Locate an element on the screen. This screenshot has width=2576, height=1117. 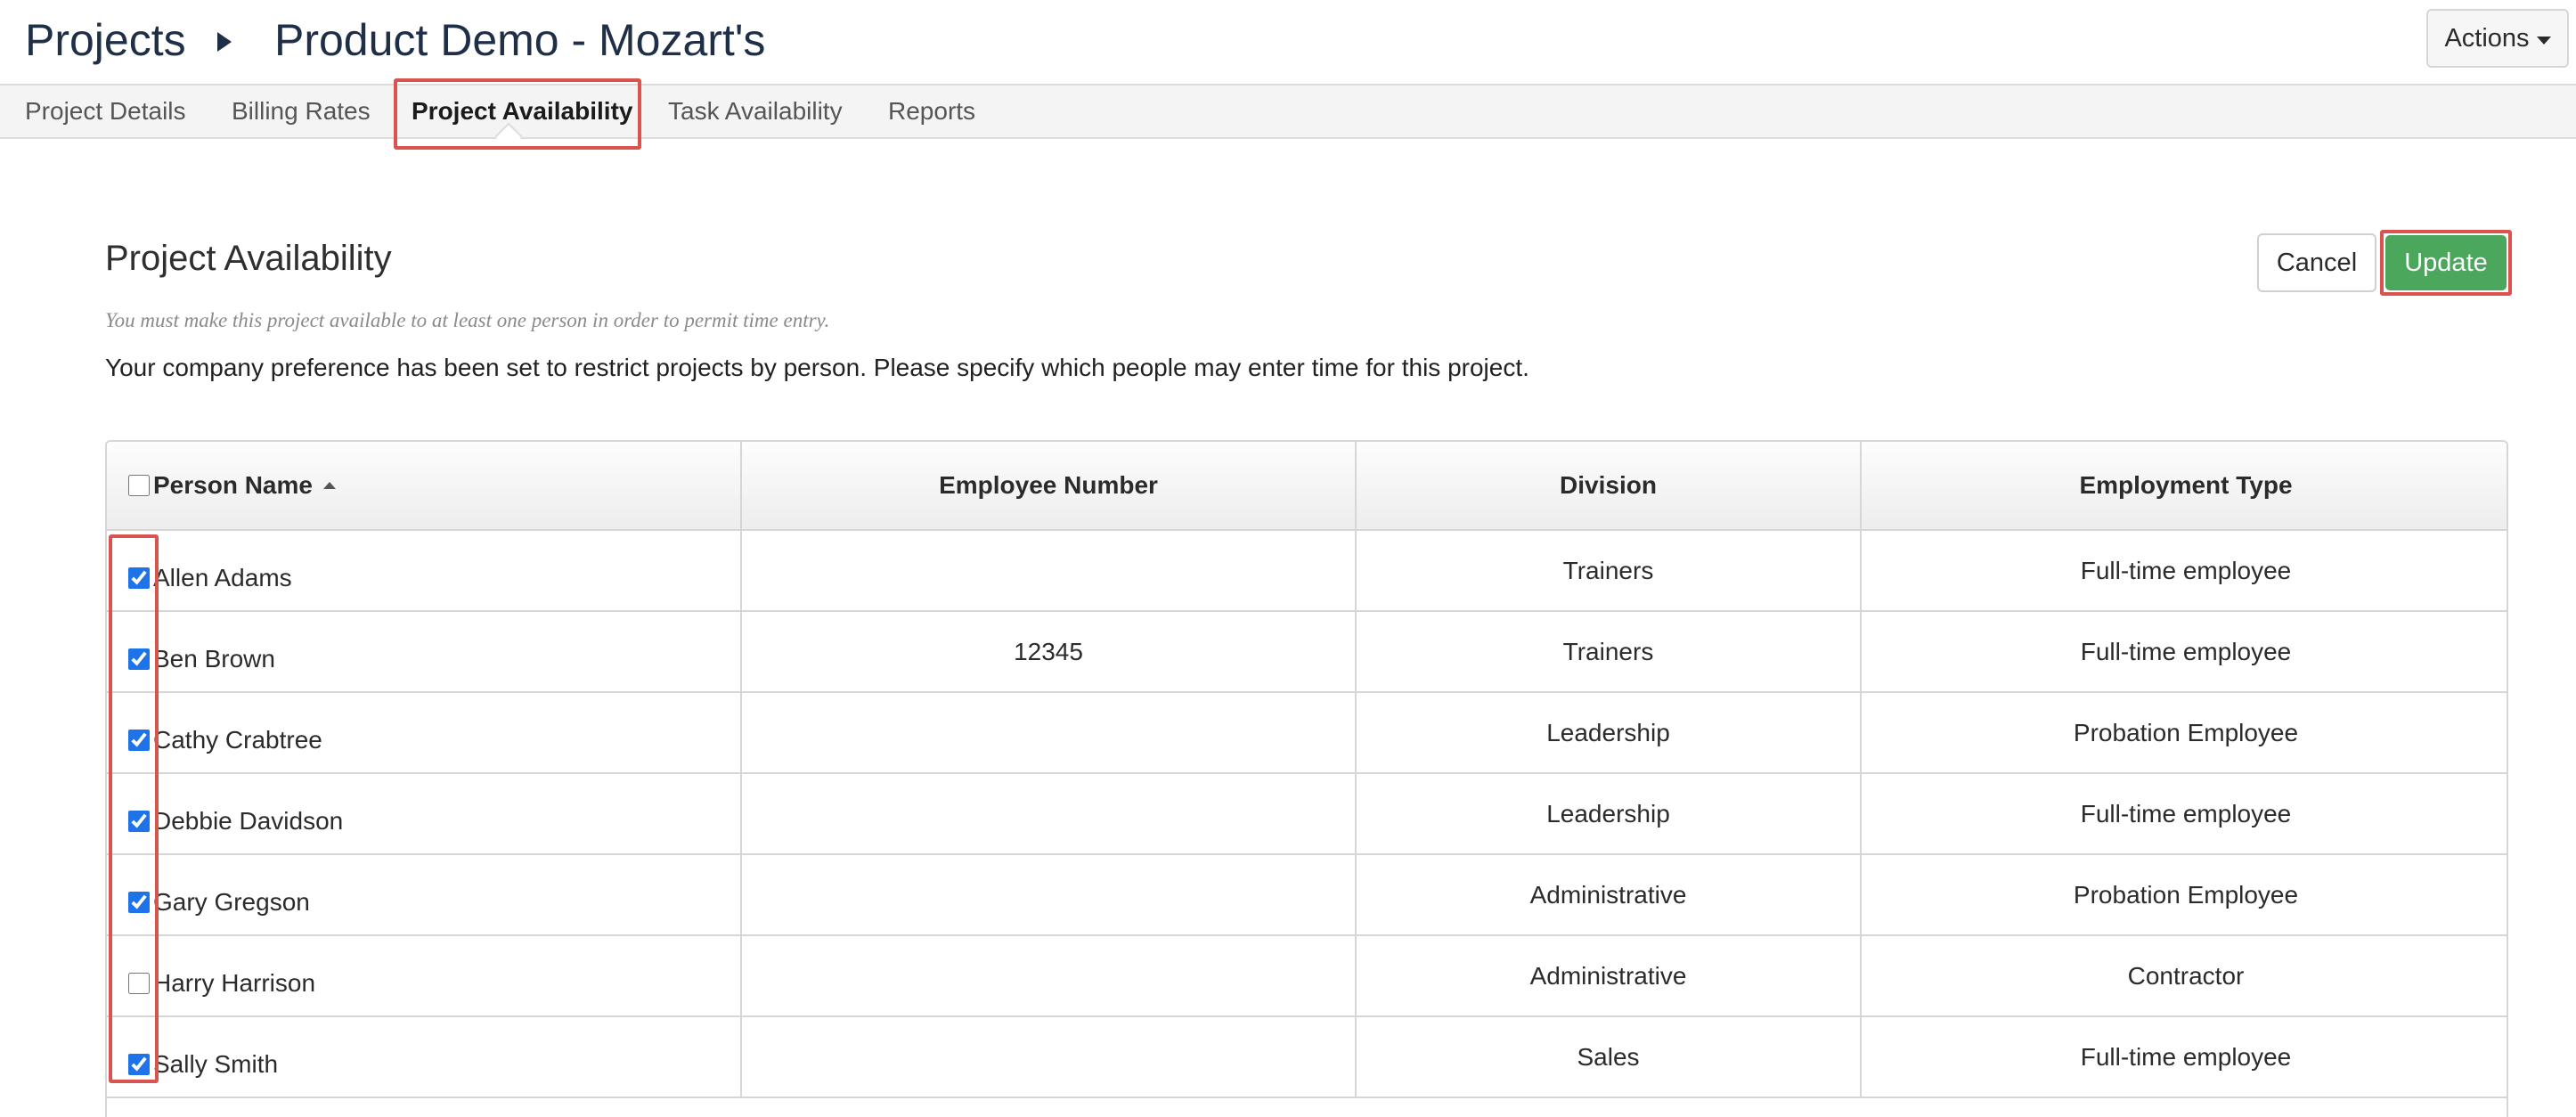
tab-reports: Reports is located at coordinates (931, 111).